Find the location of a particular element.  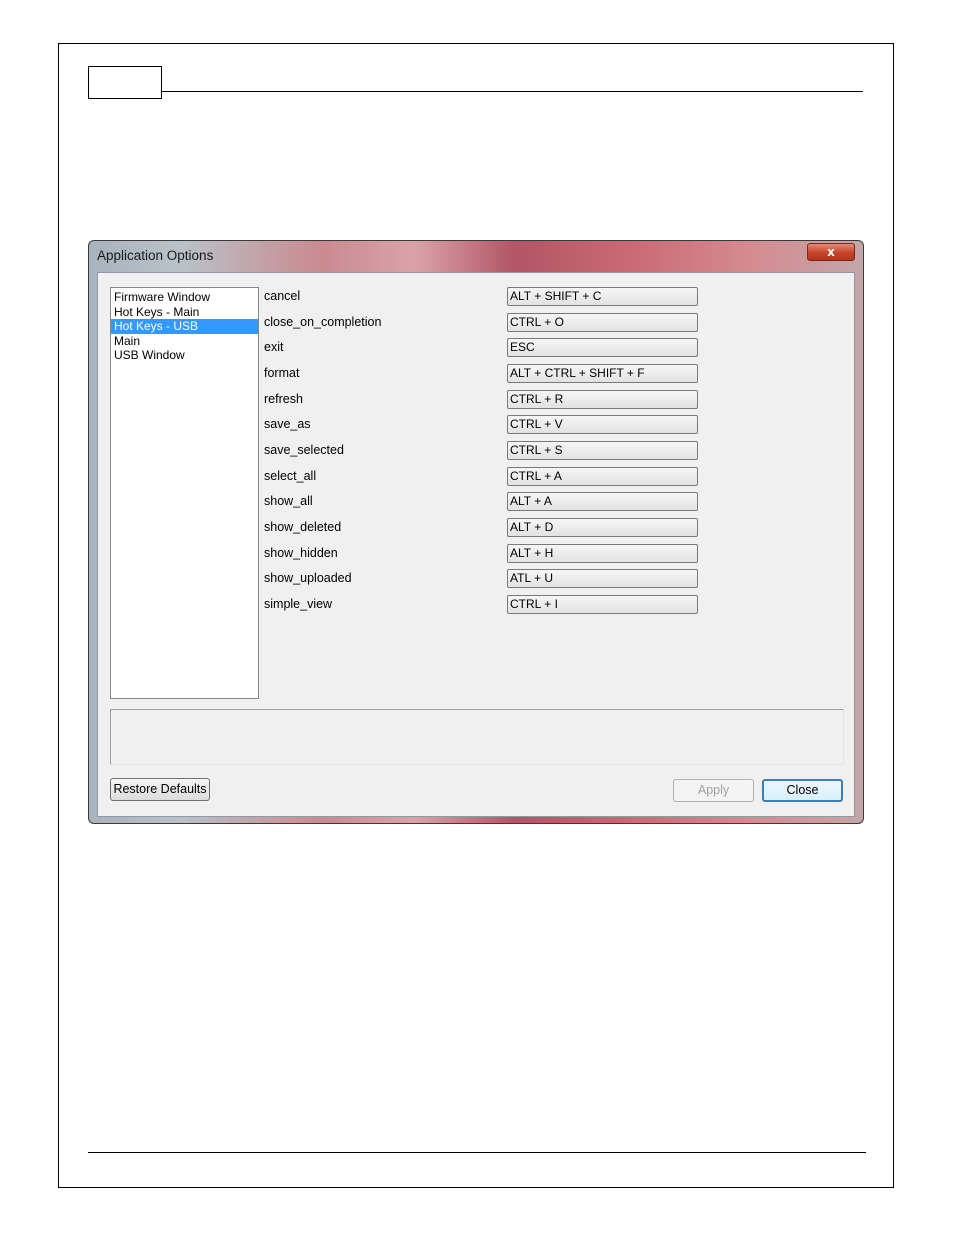

hotkey-action-label: show_deleted is located at coordinates (303, 526).